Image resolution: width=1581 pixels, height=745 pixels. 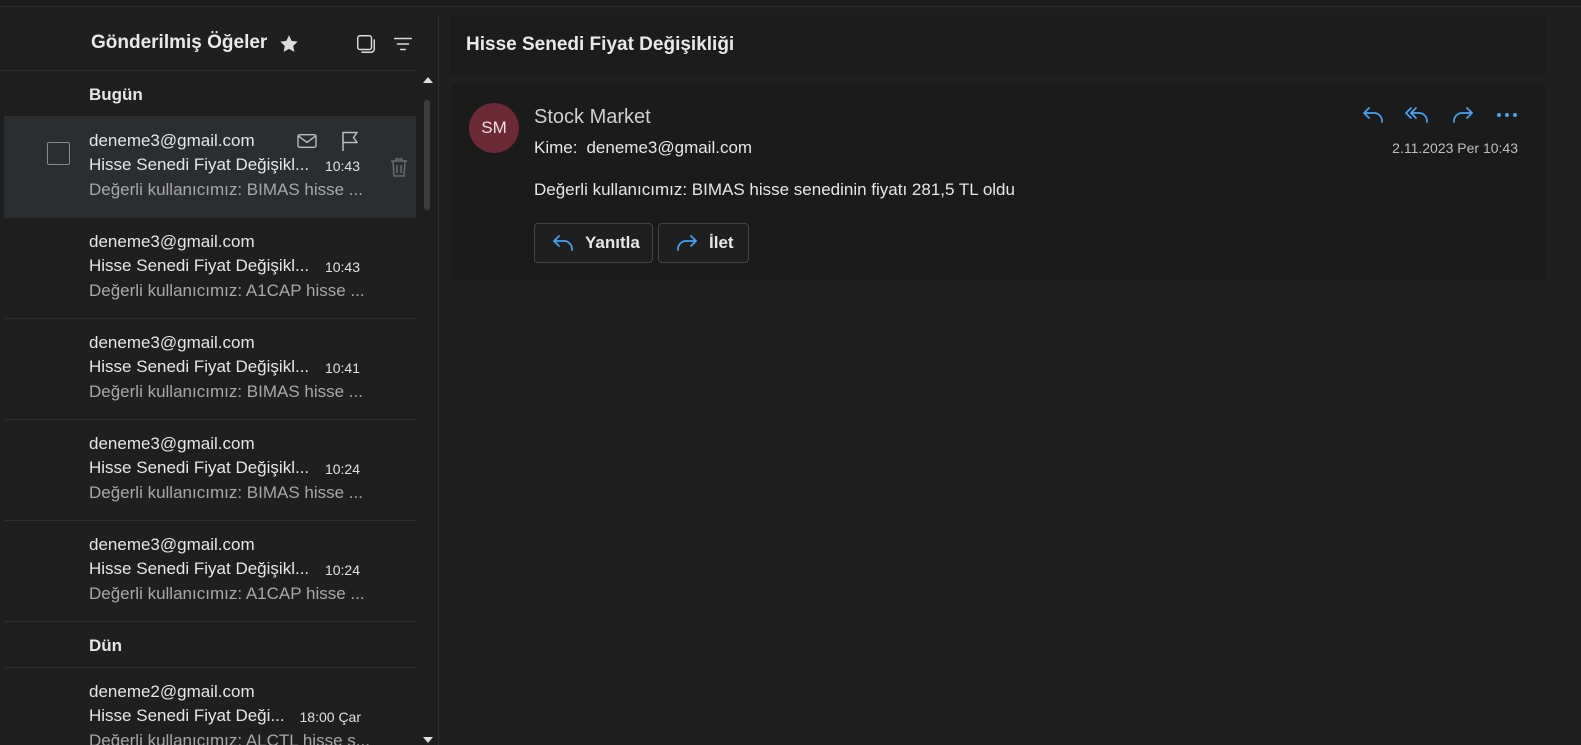 What do you see at coordinates (427, 409) in the screenshot?
I see `message-list-scrollbar` at bounding box center [427, 409].